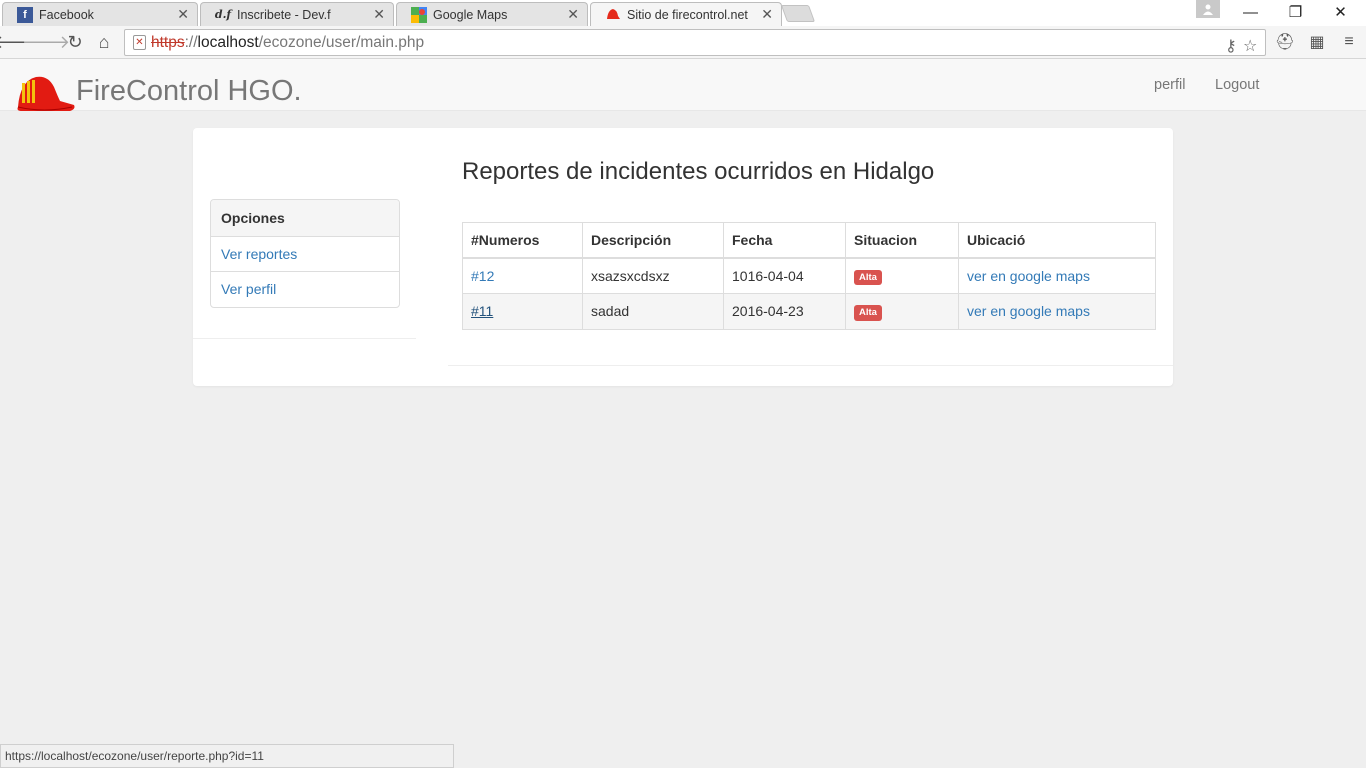  What do you see at coordinates (1285, 42) in the screenshot?
I see `extension-icon: ⛑` at bounding box center [1285, 42].